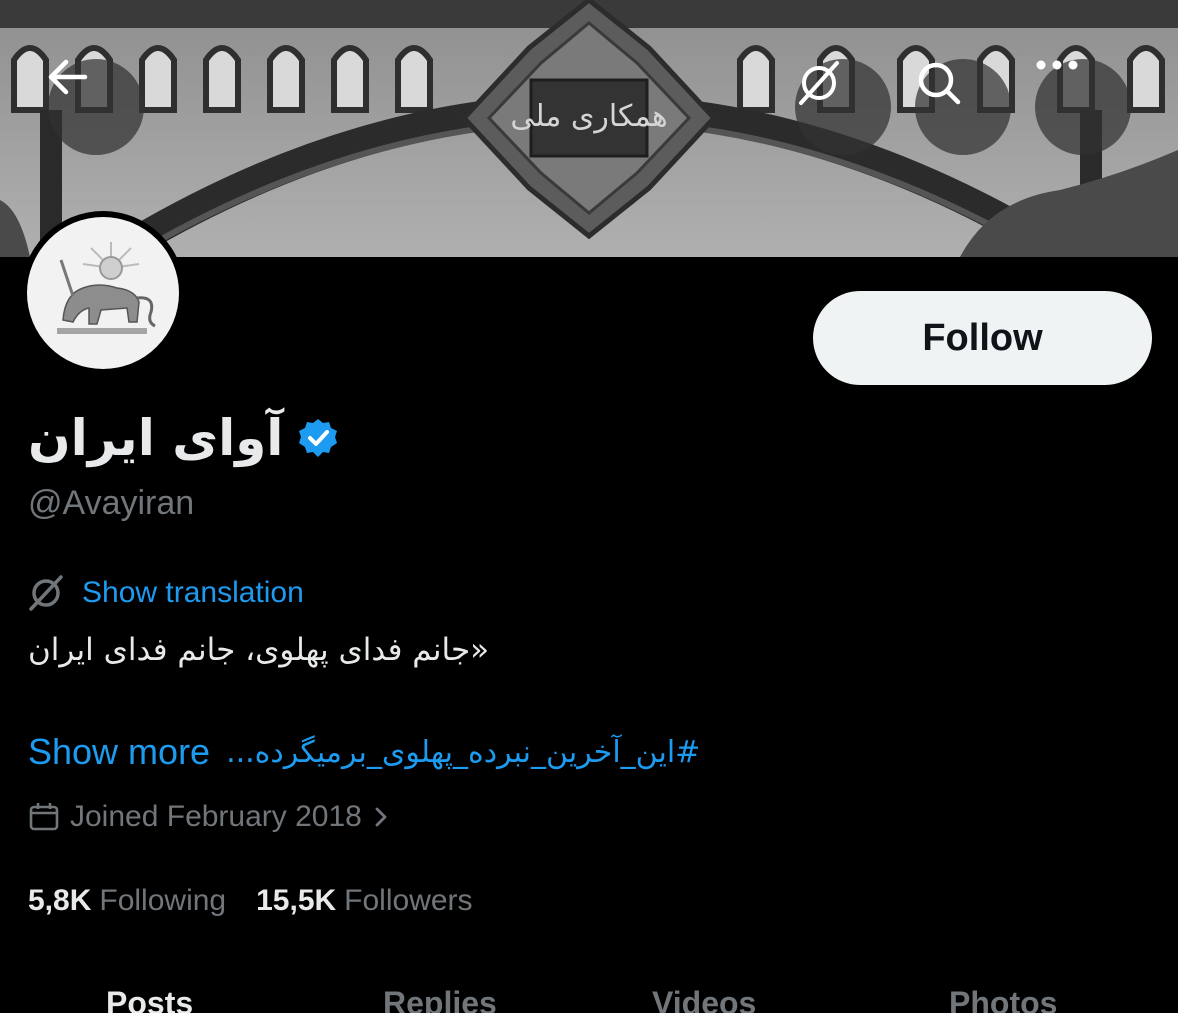  What do you see at coordinates (259, 650) in the screenshot?
I see `profile-bio: «جانم فدای پهلوی، جانم فدای ایران` at bounding box center [259, 650].